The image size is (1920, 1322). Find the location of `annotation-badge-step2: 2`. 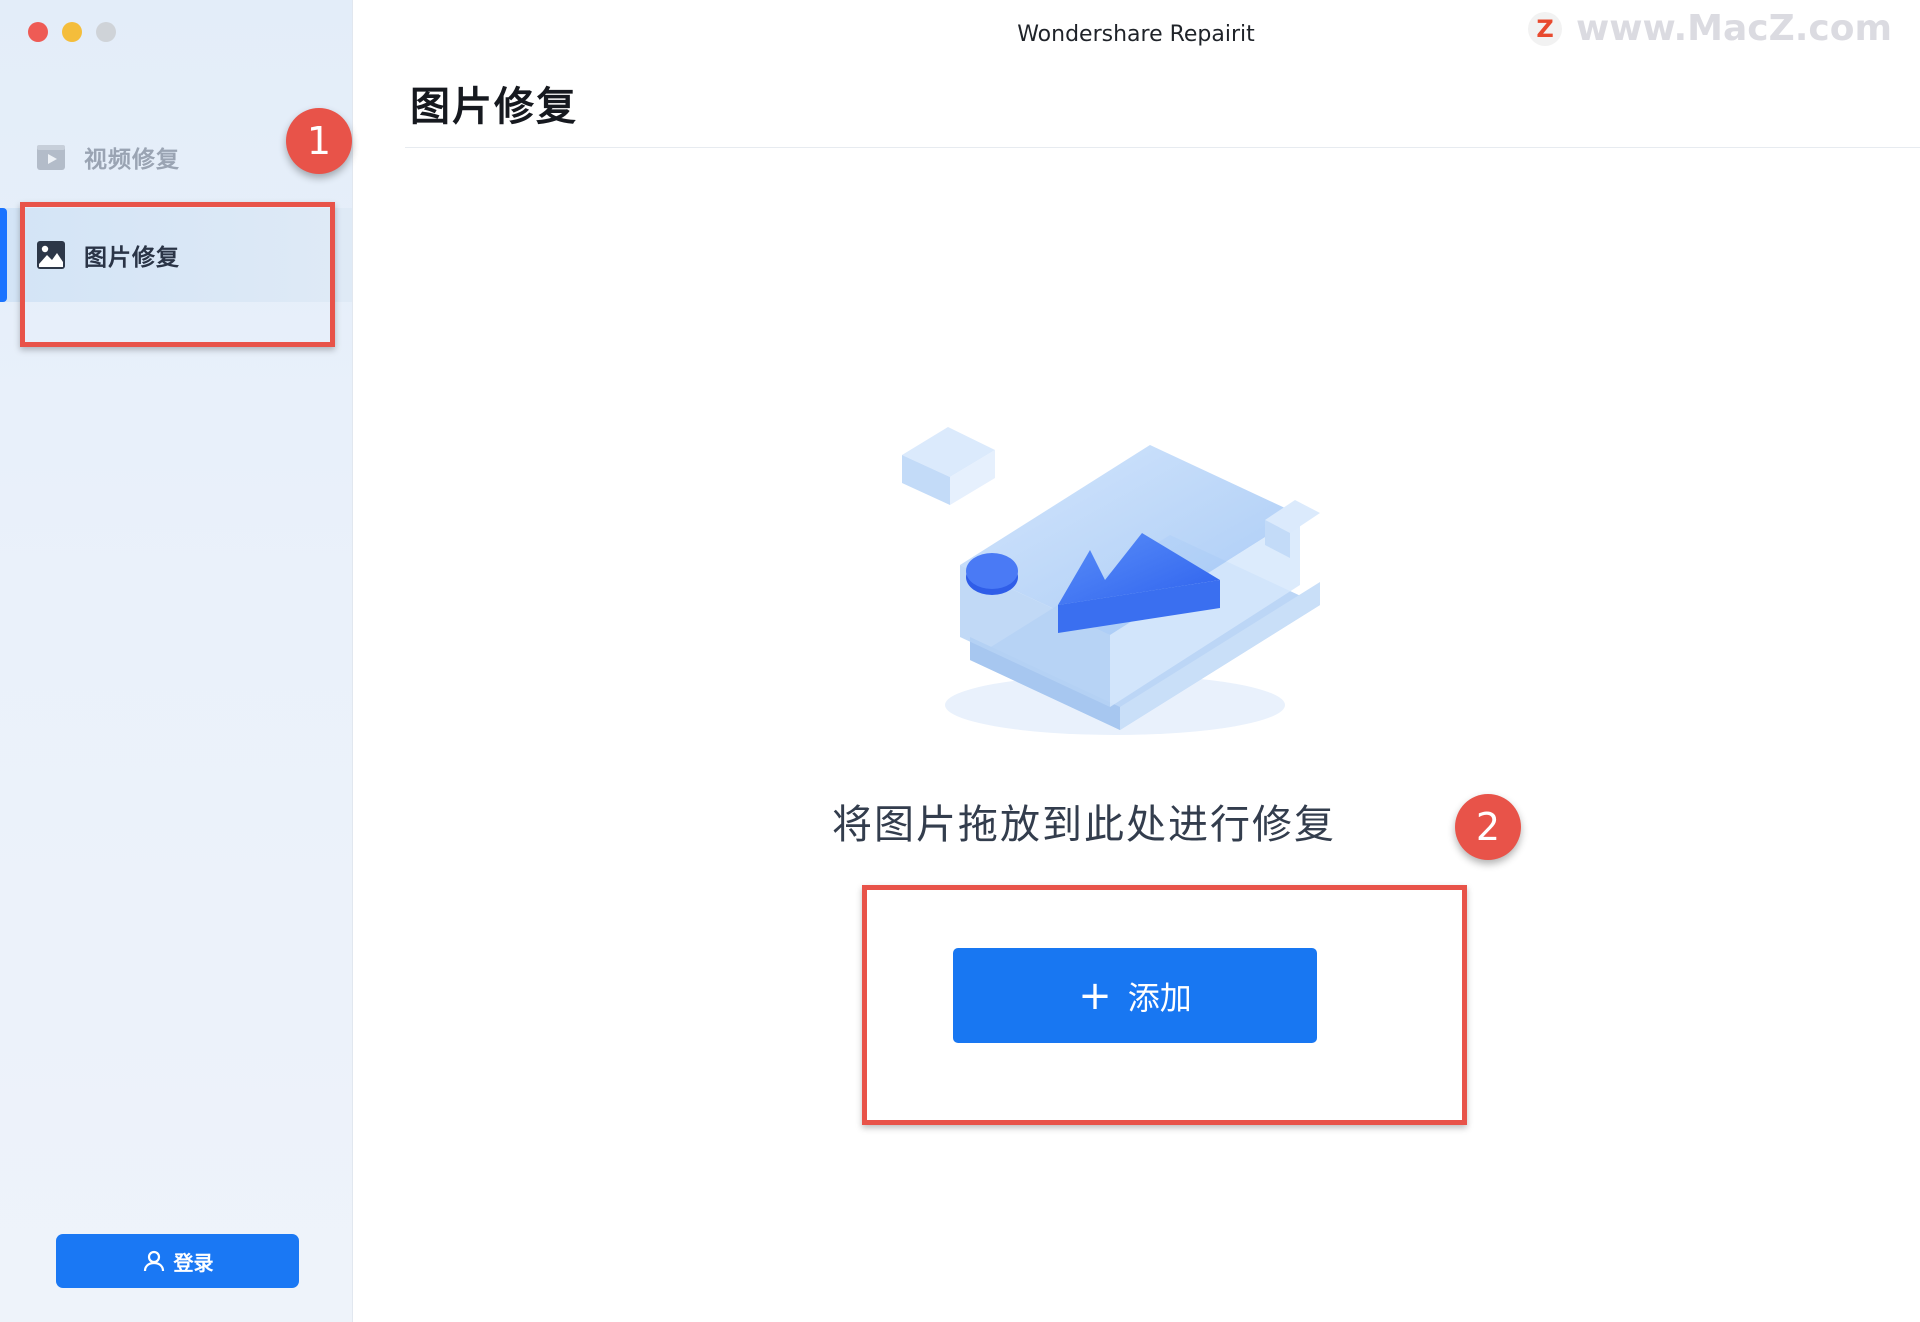

annotation-badge-step2: 2 is located at coordinates (1488, 827).